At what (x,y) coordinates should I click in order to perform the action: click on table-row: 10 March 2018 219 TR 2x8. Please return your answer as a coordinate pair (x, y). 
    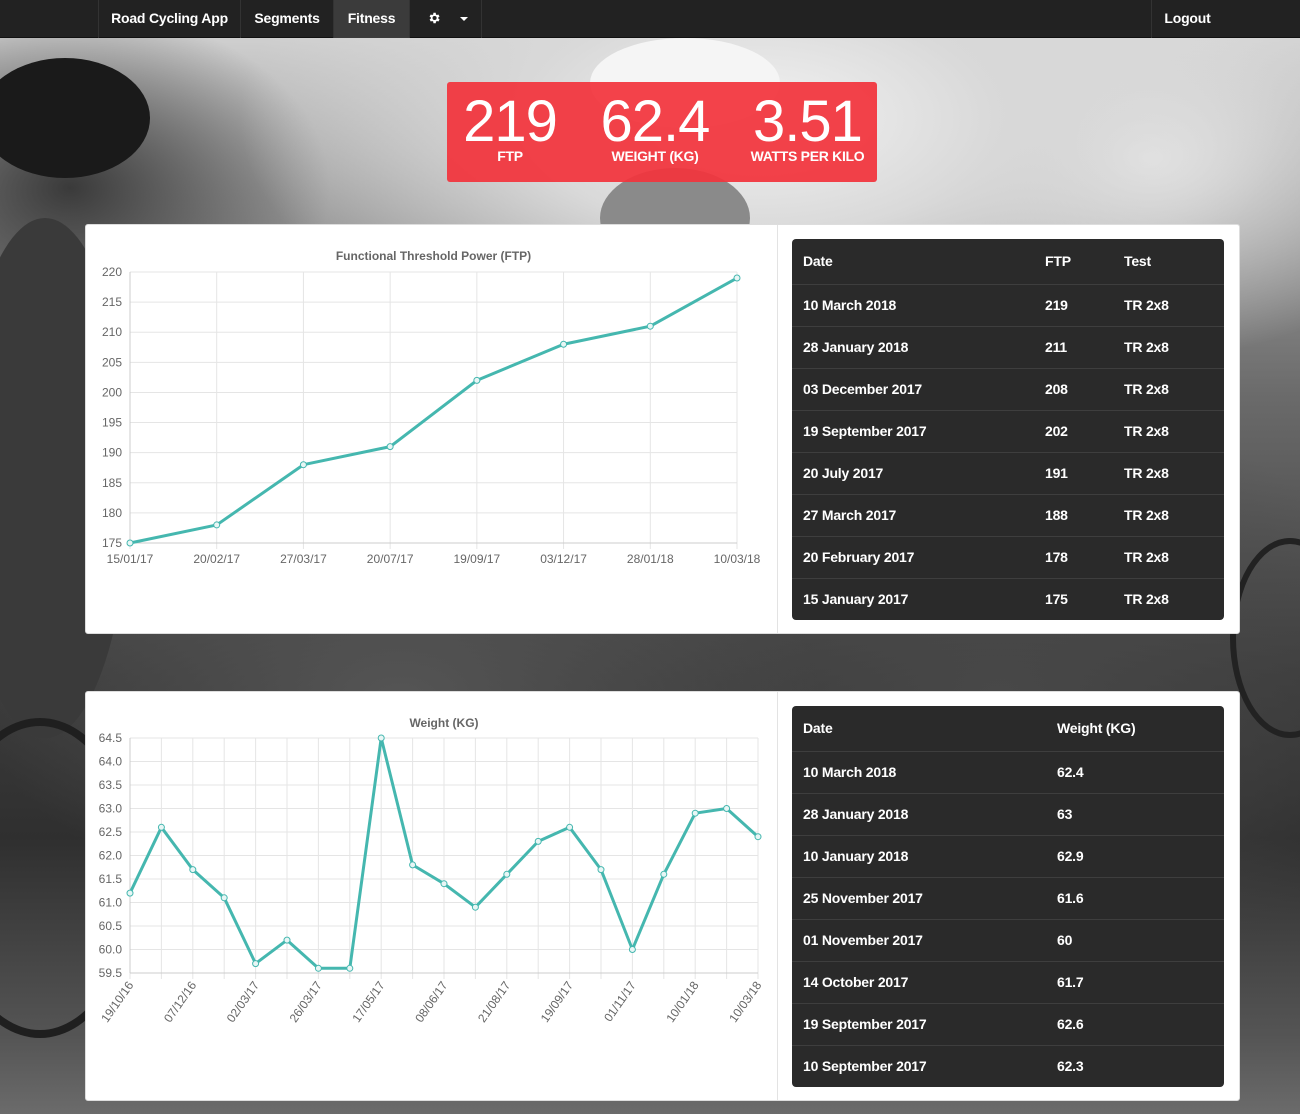
    Looking at the image, I should click on (1008, 304).